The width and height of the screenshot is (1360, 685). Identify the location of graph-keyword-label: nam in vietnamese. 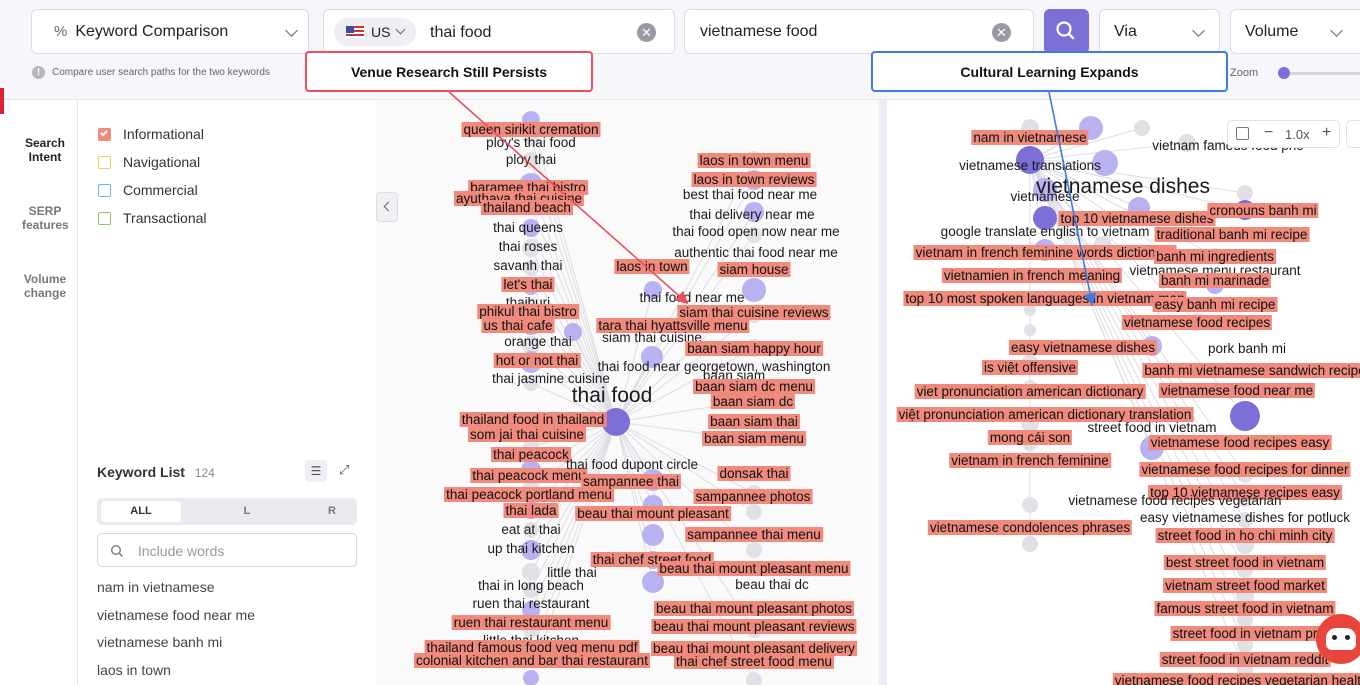
(1030, 137).